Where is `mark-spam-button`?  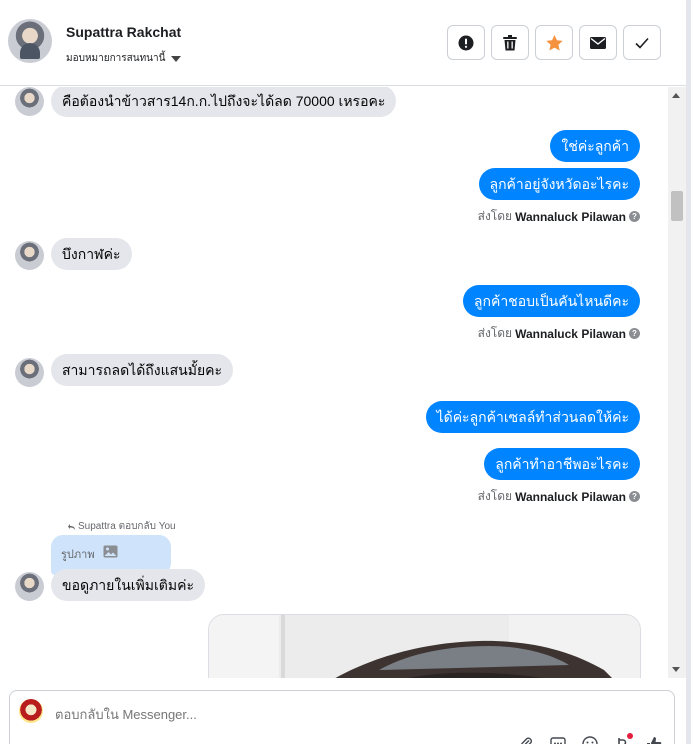
mark-spam-button is located at coordinates (466, 42).